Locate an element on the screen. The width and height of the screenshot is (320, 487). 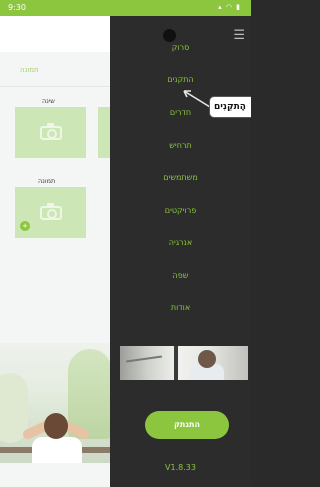
menu-item-scenario: תרחיש is located at coordinates (180, 145).